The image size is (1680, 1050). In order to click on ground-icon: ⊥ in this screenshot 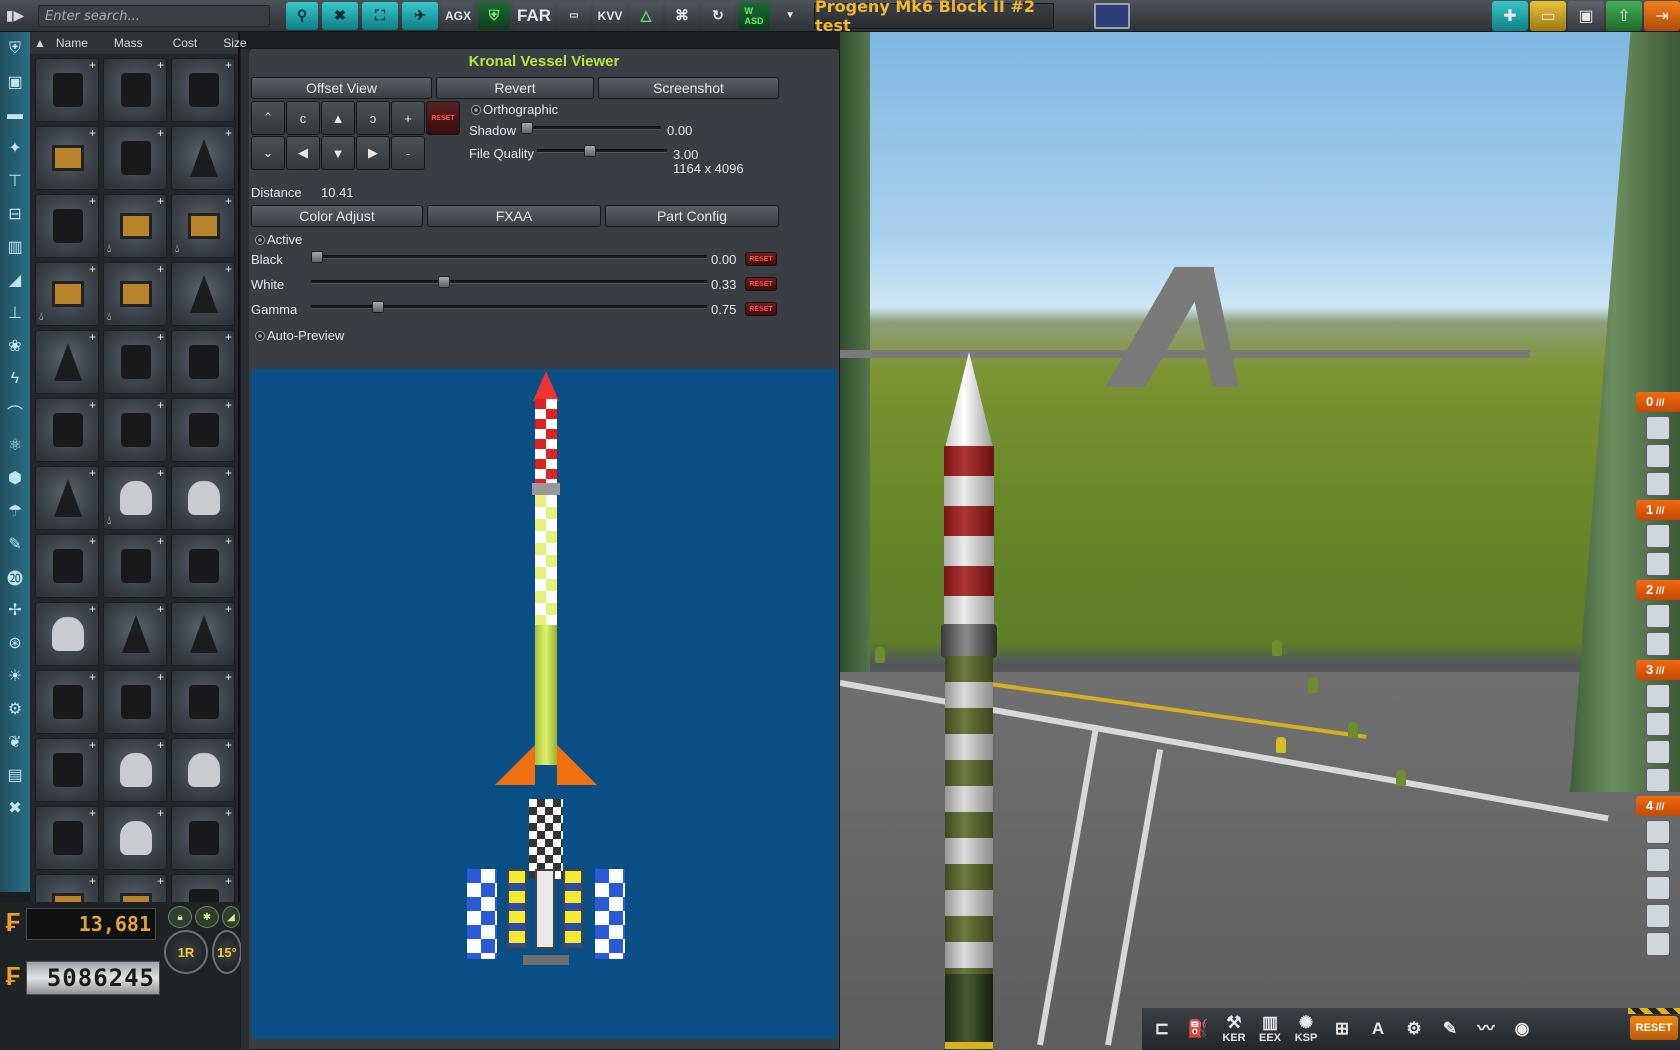, I will do `click(15, 312)`.